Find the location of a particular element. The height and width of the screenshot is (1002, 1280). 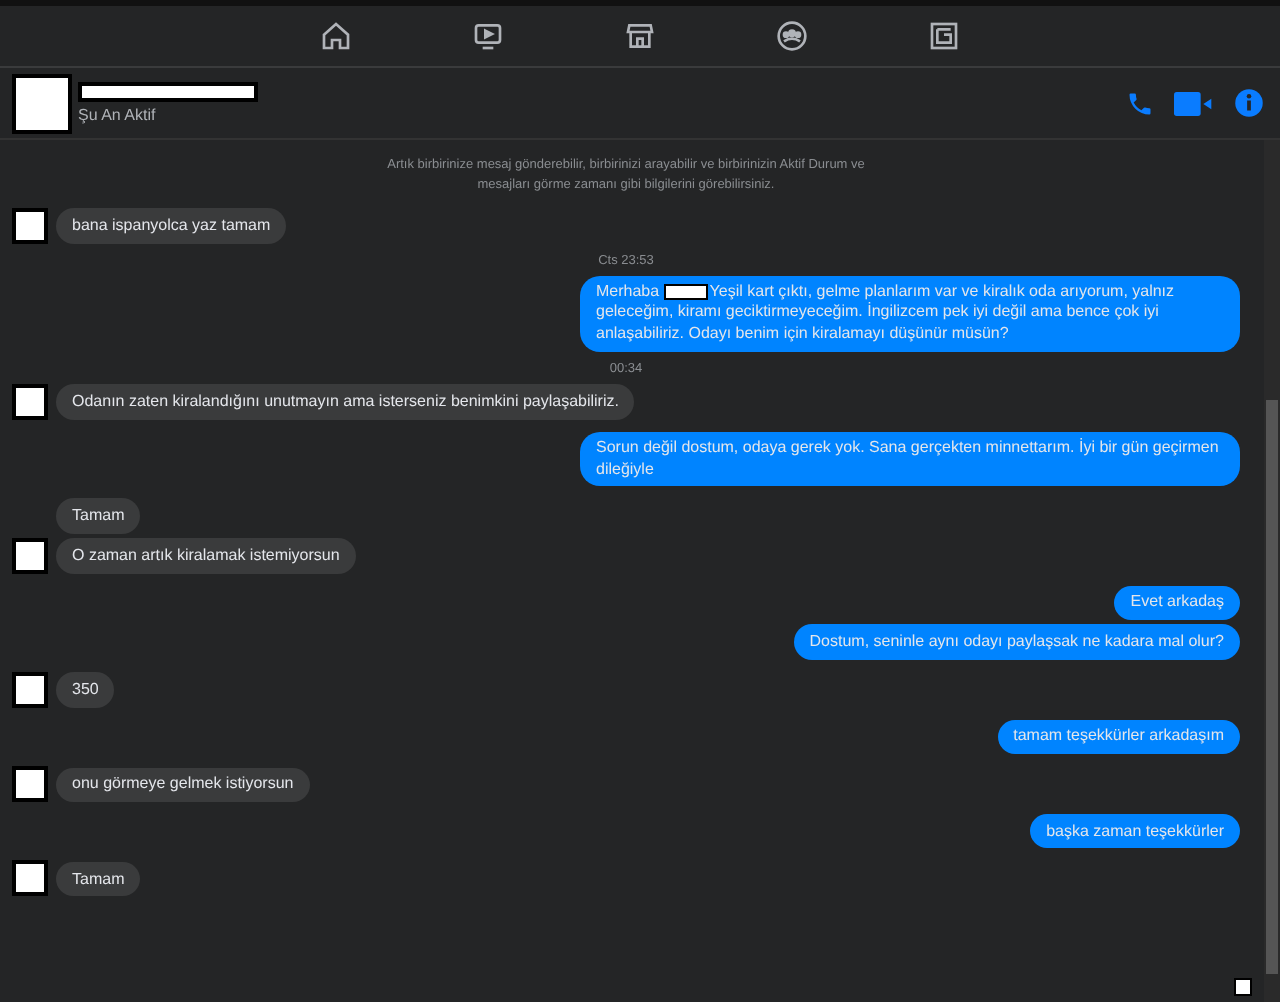

phone-icon is located at coordinates (1140, 103).